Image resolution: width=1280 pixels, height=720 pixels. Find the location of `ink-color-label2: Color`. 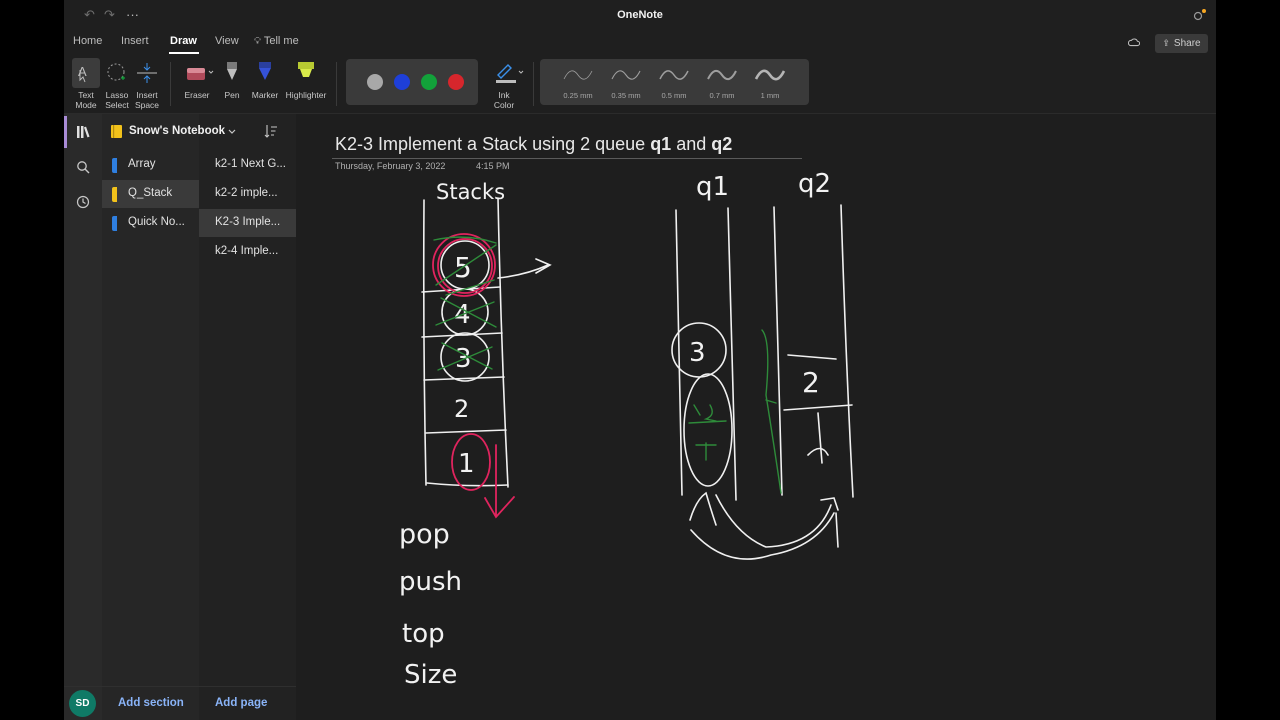

ink-color-label2: Color is located at coordinates (504, 105).